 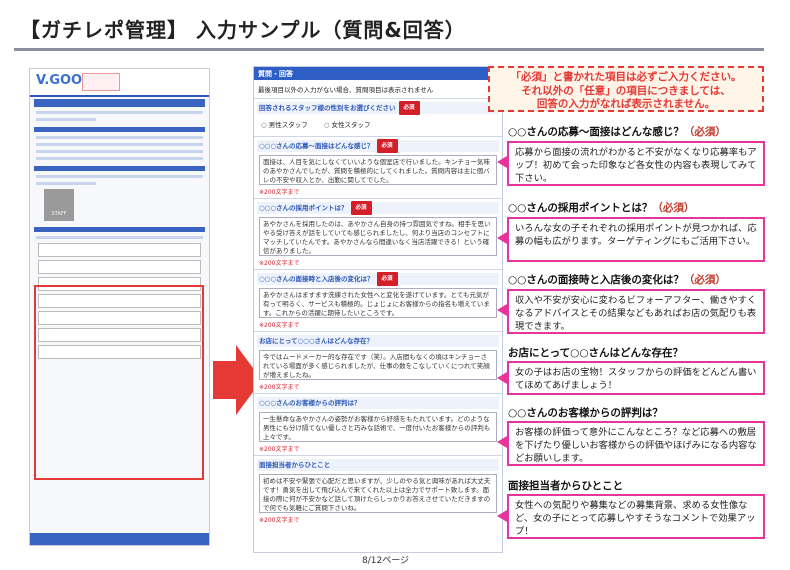 I want to click on callout-line: それ以外の「任意」の項目につきましては、, so click(x=626, y=90).